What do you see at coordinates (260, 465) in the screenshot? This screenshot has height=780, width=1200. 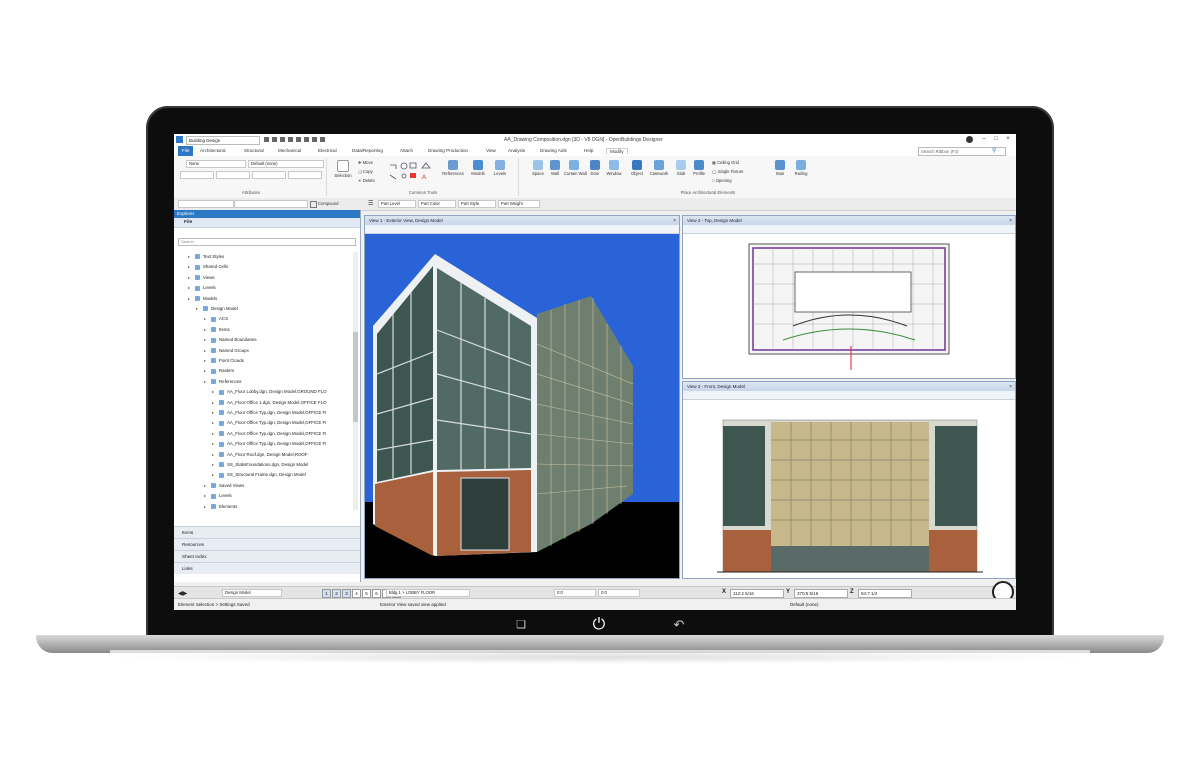 I see `tree-item: ▸ SS_SlabsFoundations.dgn, Design Model` at bounding box center [260, 465].